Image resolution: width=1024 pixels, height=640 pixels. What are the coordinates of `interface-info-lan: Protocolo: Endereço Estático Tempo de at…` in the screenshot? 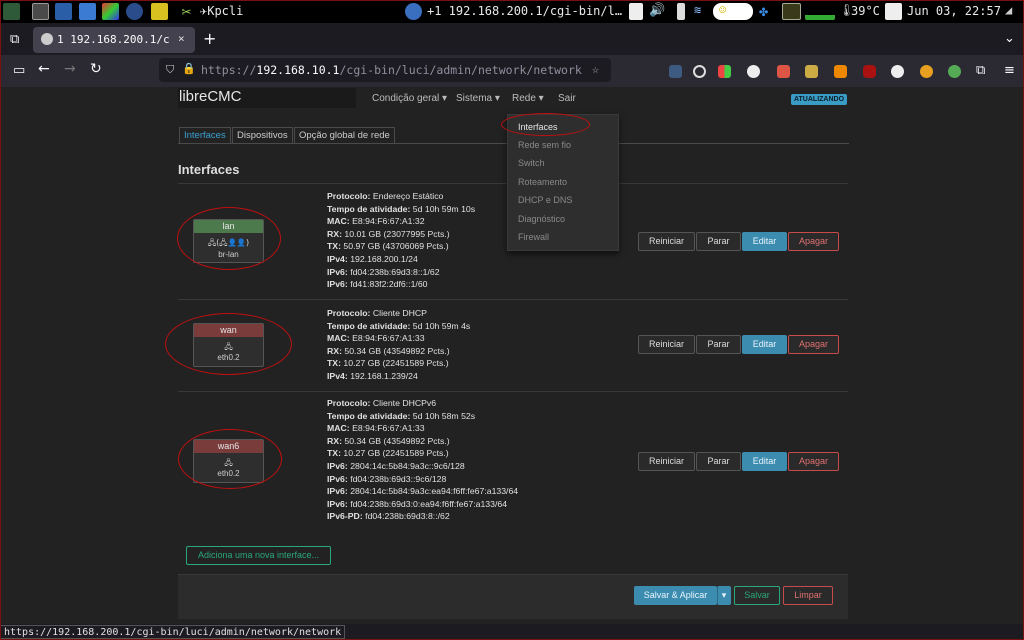 It's located at (401, 240).